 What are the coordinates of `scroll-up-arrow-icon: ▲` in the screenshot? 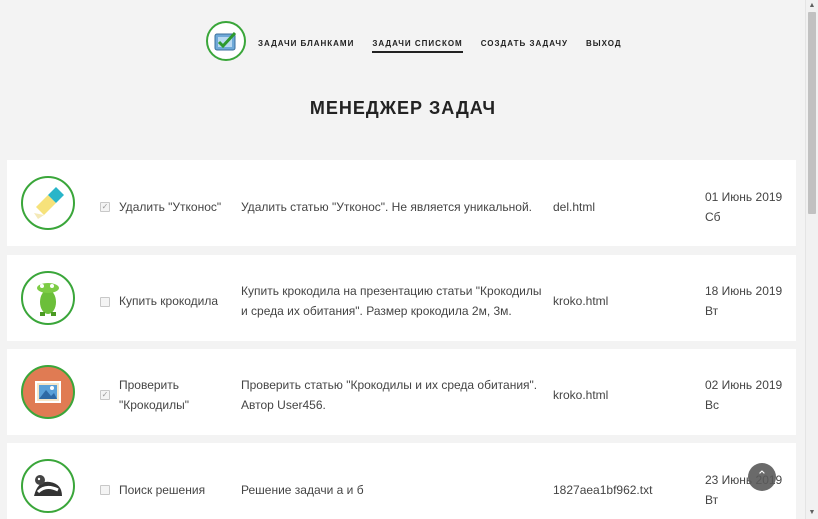 It's located at (812, 6).